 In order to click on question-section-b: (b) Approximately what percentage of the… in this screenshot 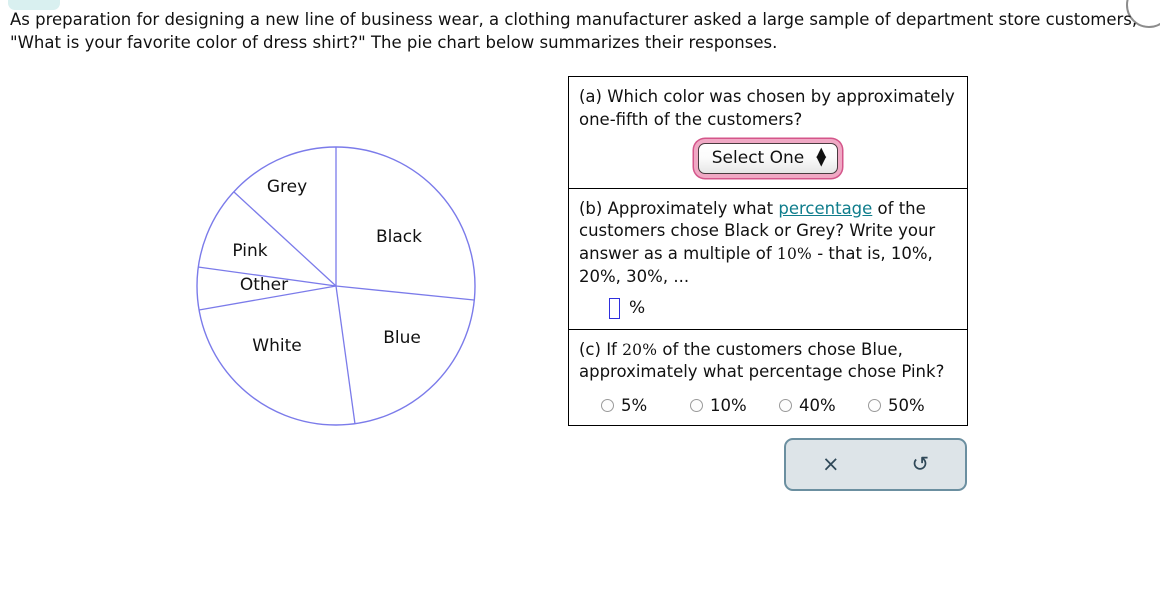, I will do `click(768, 259)`.